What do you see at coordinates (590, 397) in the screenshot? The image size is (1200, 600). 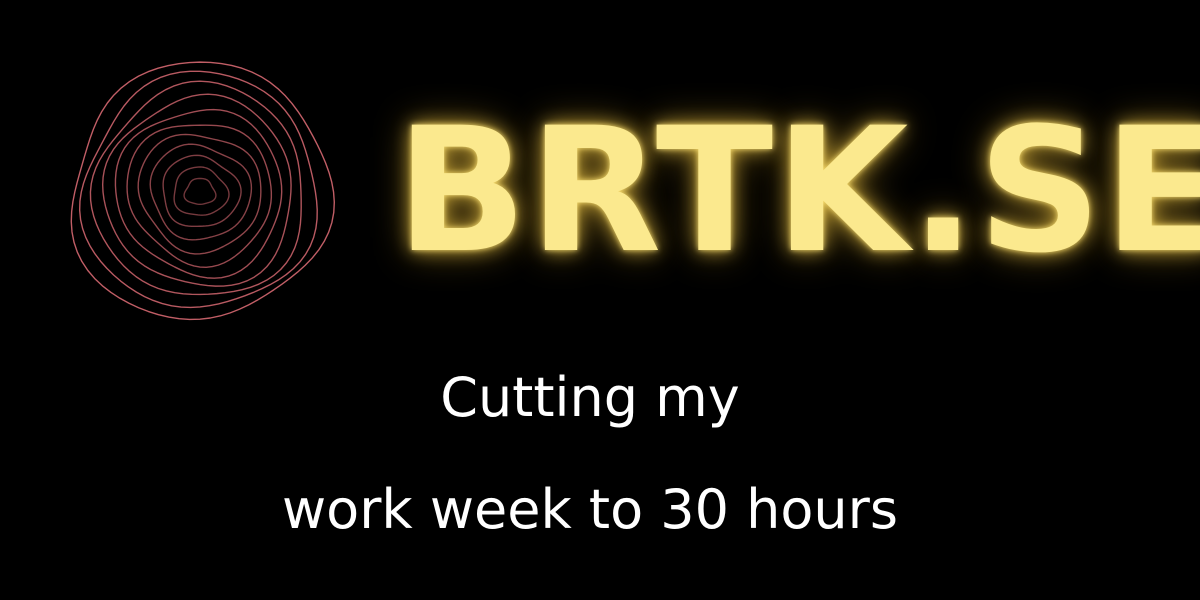 I see `tagline-line-1: Cutting my` at bounding box center [590, 397].